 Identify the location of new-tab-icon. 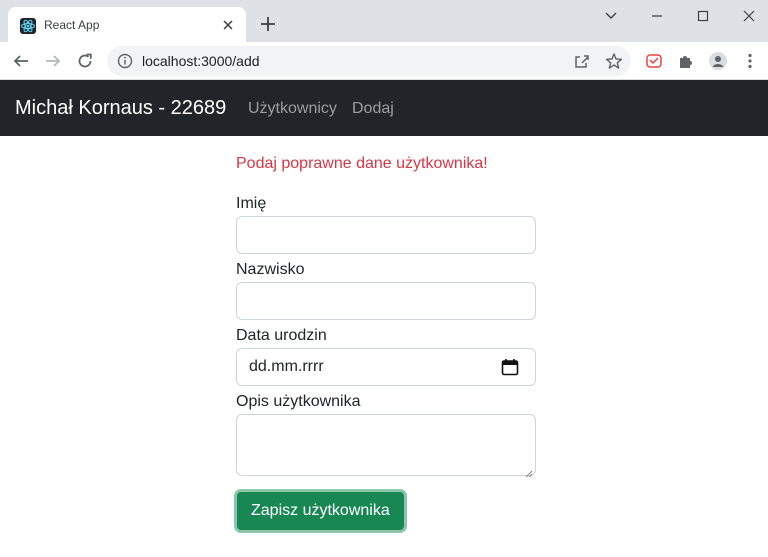
(268, 24).